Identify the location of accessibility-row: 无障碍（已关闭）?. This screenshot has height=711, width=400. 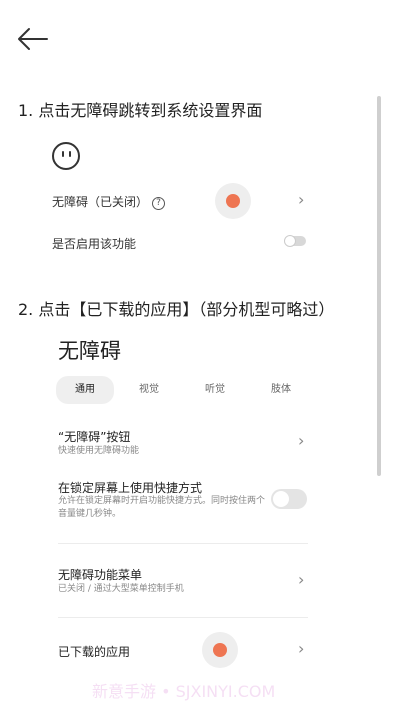
(109, 201).